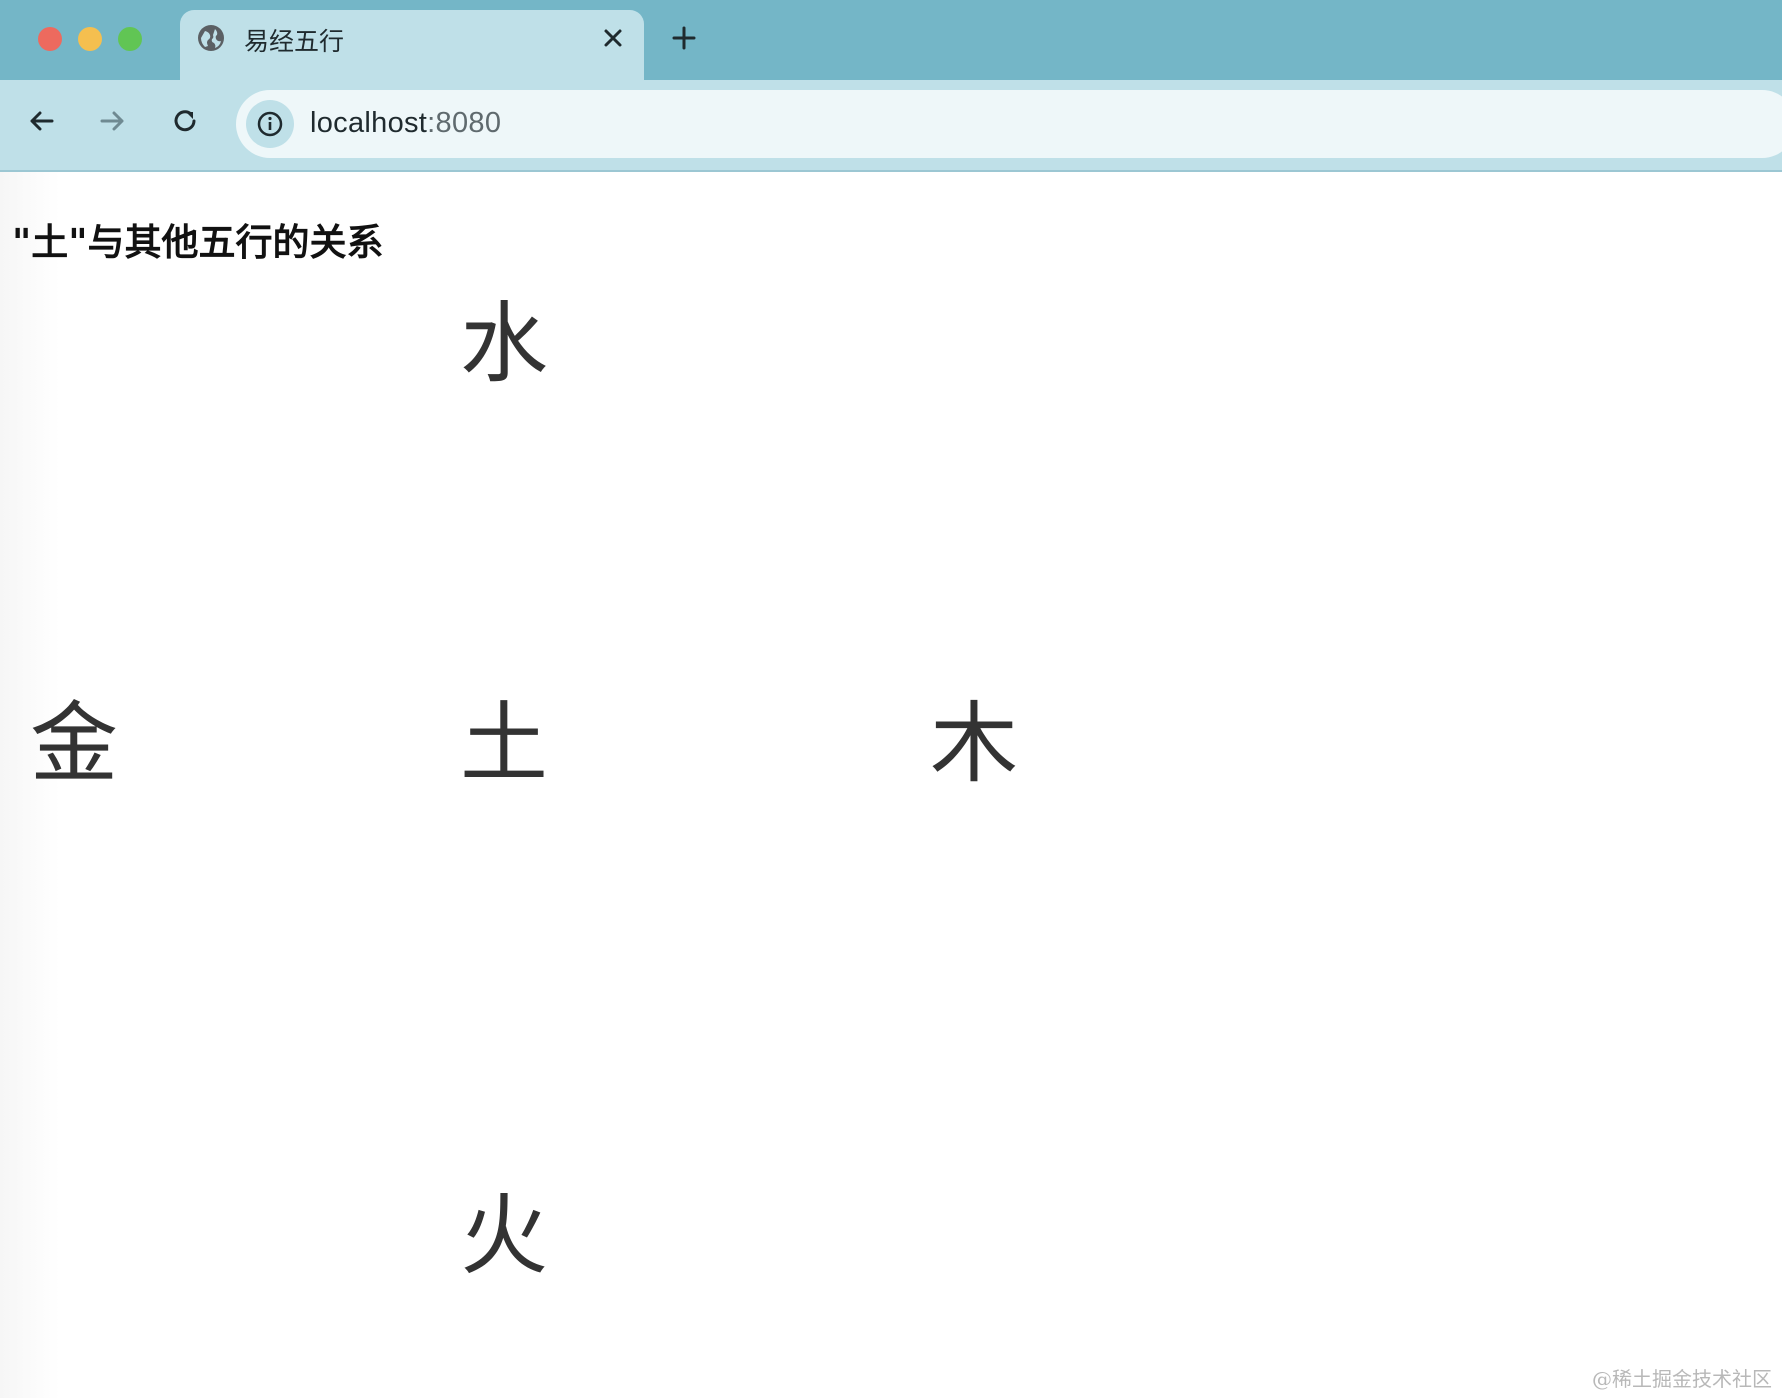 The width and height of the screenshot is (1782, 1398). I want to click on tab-title: 易经五行, so click(294, 41).